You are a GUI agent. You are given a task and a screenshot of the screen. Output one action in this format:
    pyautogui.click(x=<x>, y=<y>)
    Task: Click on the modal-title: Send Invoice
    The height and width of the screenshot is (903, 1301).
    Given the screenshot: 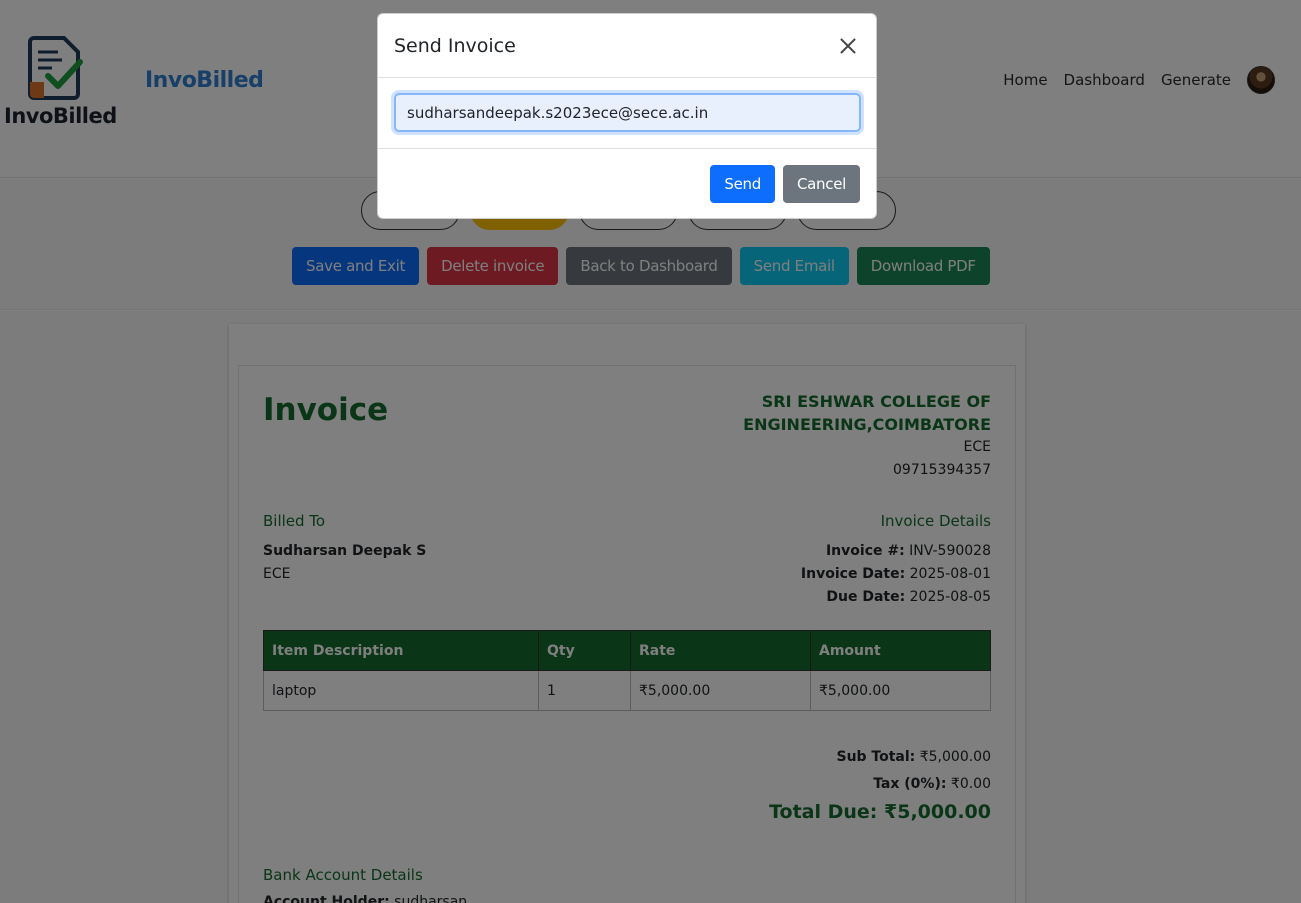 What is the action you would take?
    pyautogui.click(x=455, y=45)
    